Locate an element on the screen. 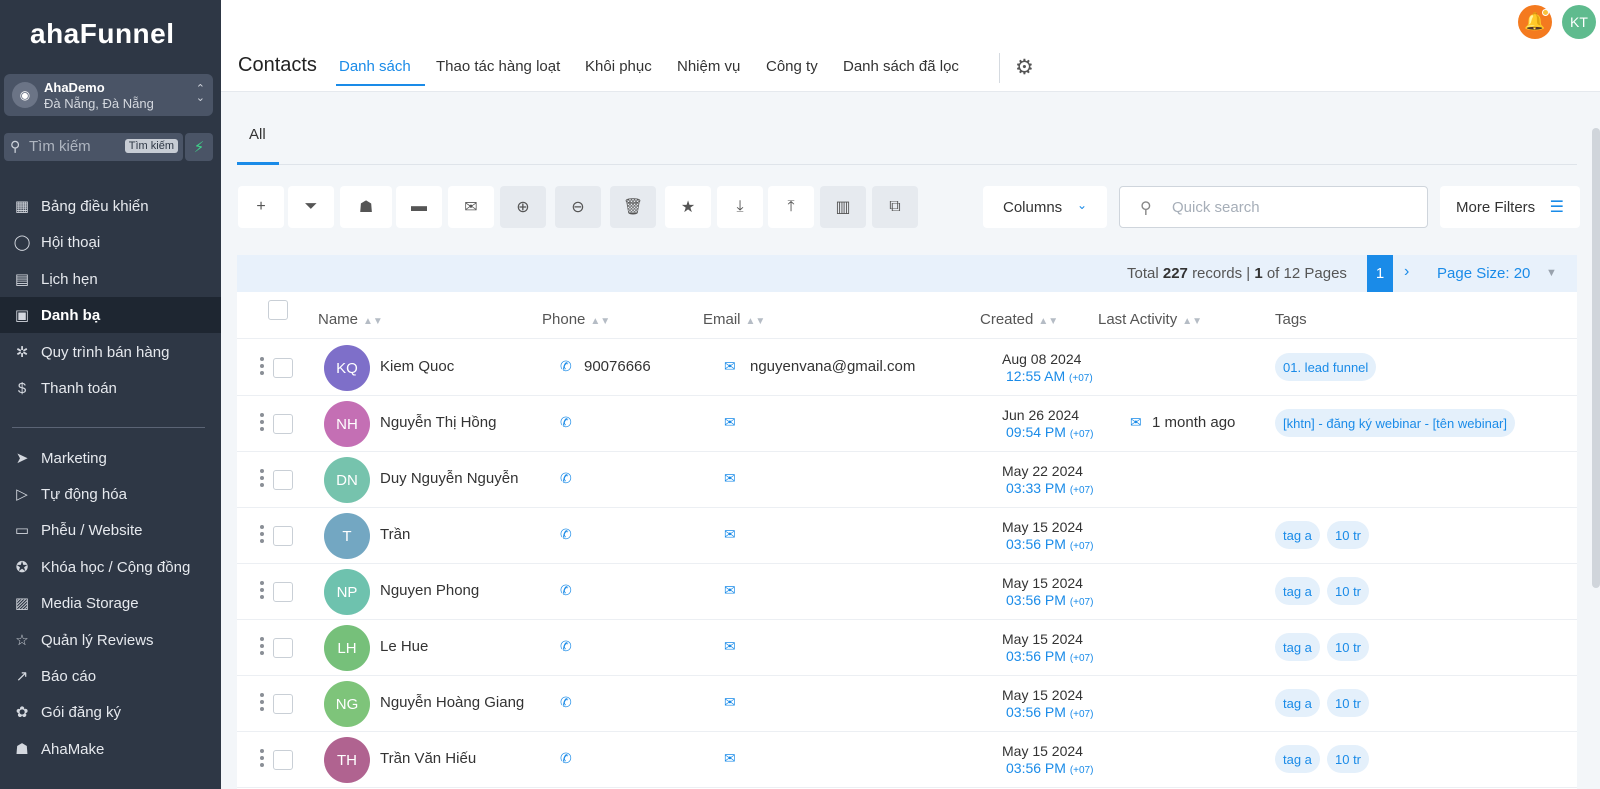 This screenshot has height=789, width=1600. sidebar-item: ▷ Tự động hóa is located at coordinates (110, 494).